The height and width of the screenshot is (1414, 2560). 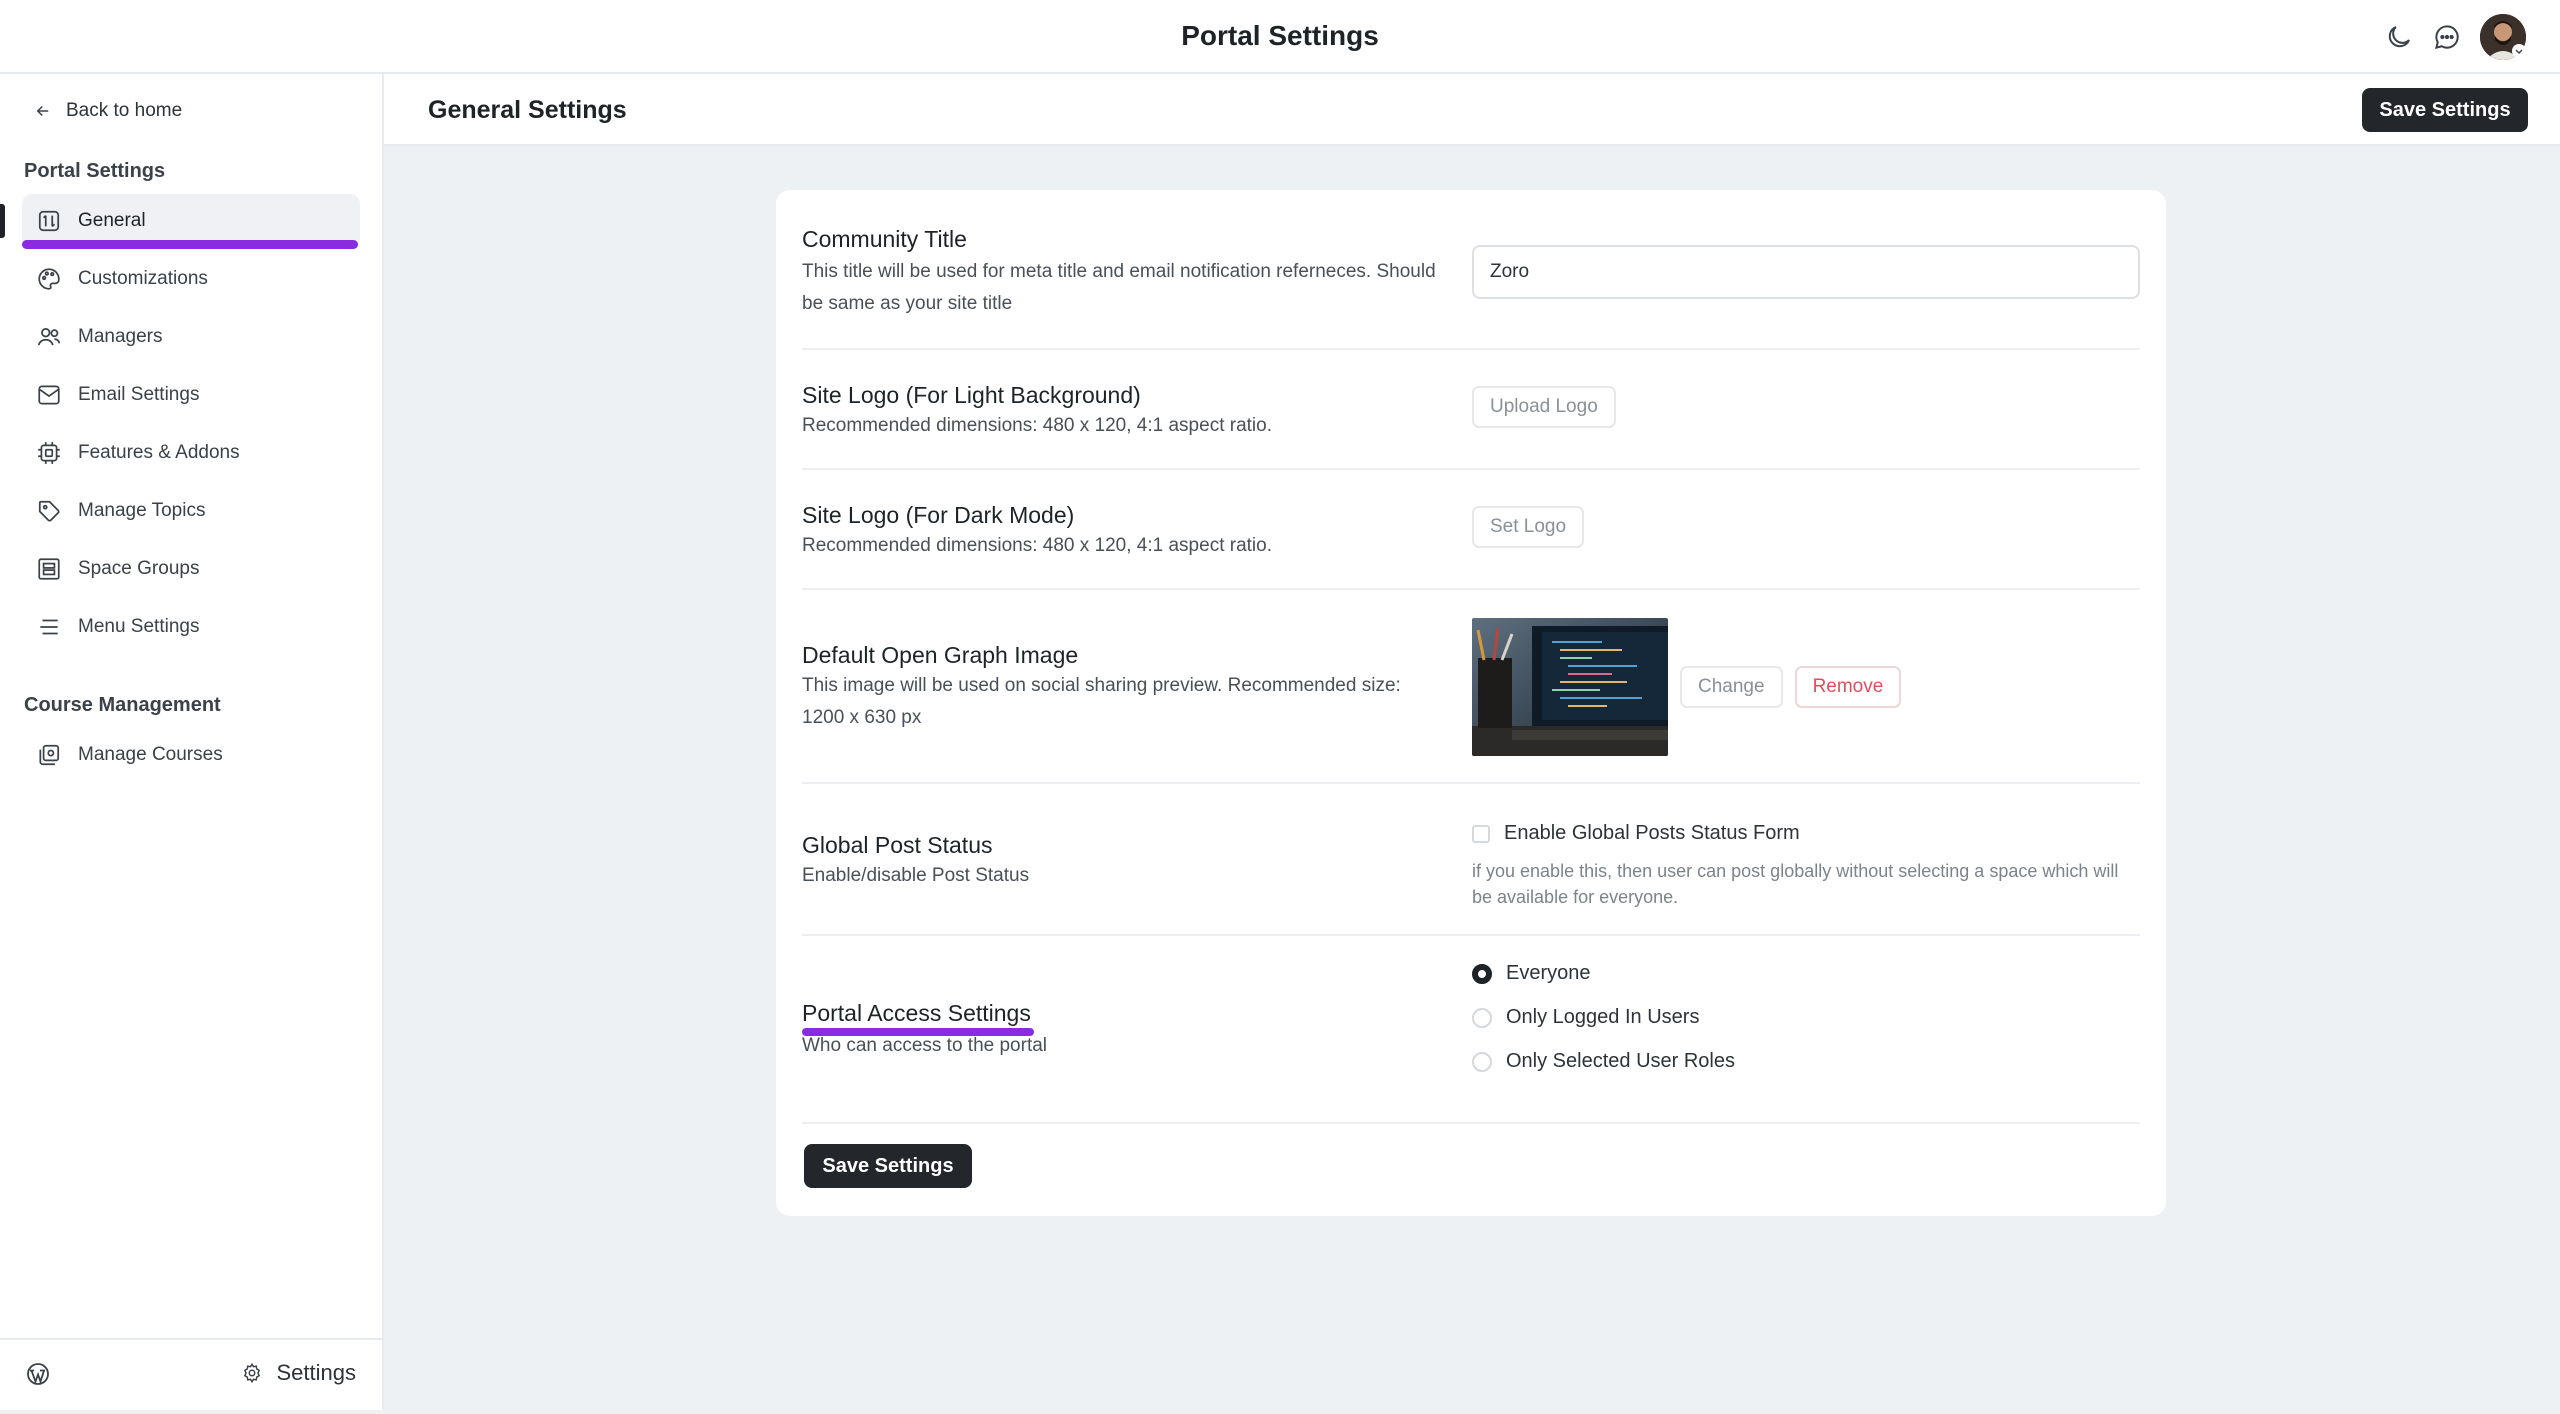 I want to click on sidebar-item-customizations: Customizations, so click(x=191, y=279).